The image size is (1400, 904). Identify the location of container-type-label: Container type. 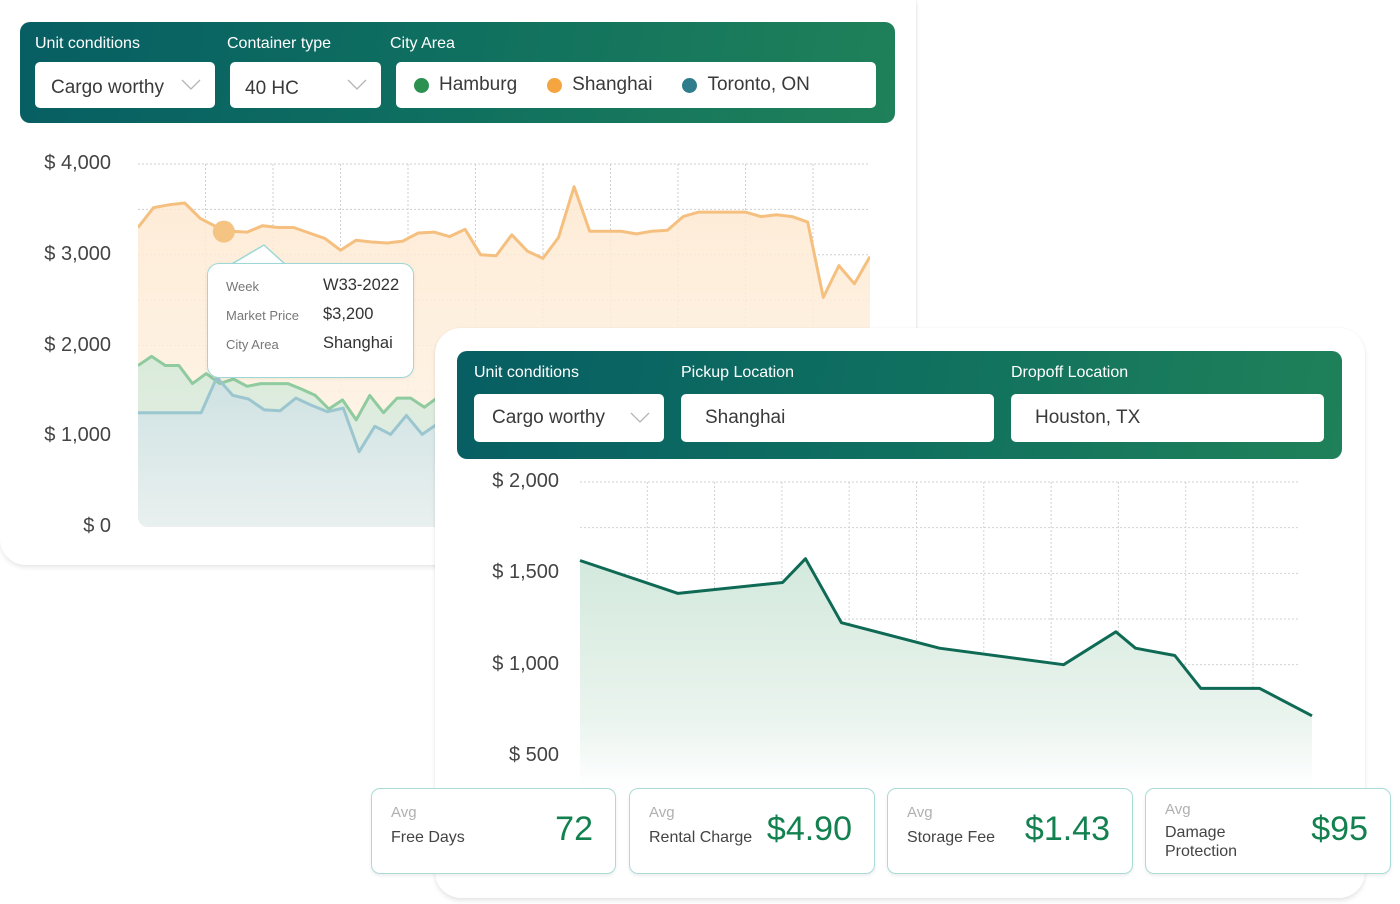
(279, 43).